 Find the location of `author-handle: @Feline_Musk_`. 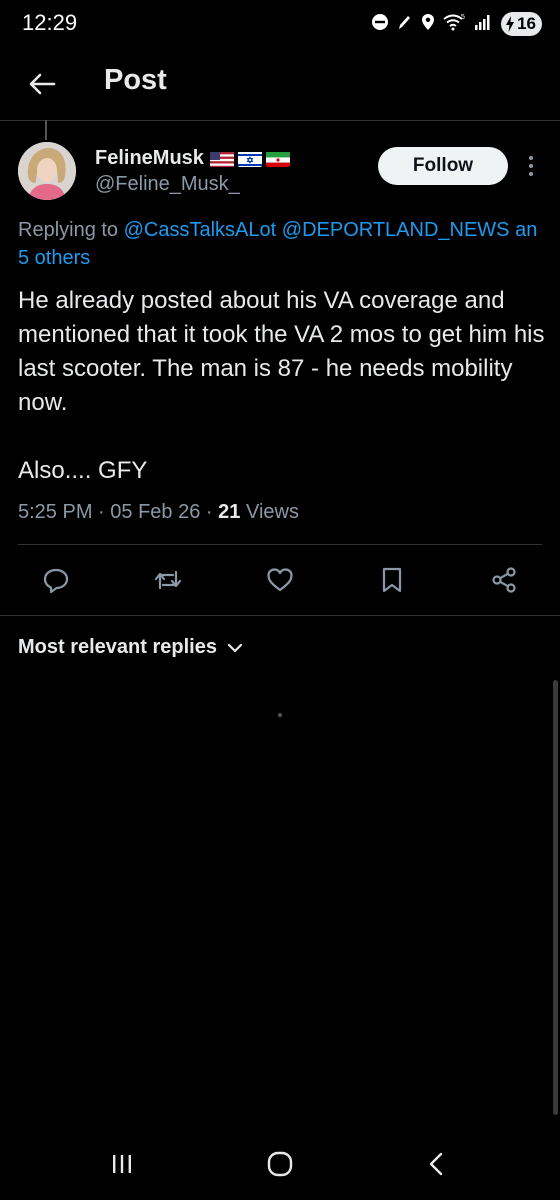

author-handle: @Feline_Musk_ is located at coordinates (167, 184).